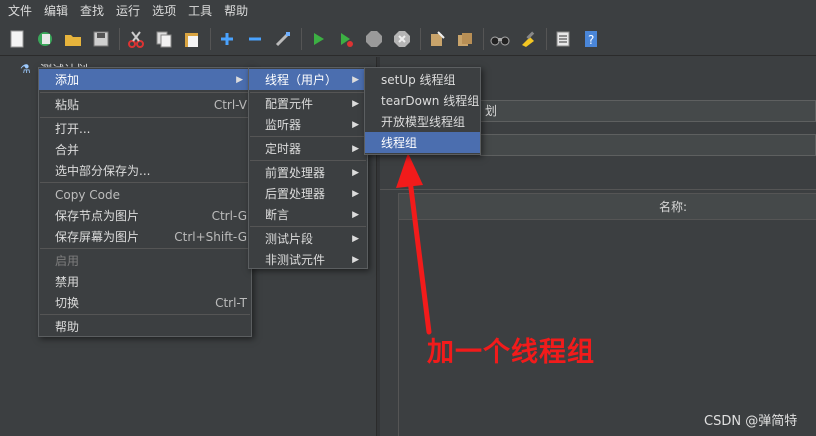 The height and width of the screenshot is (436, 816). What do you see at coordinates (500, 39) in the screenshot?
I see `search-icon` at bounding box center [500, 39].